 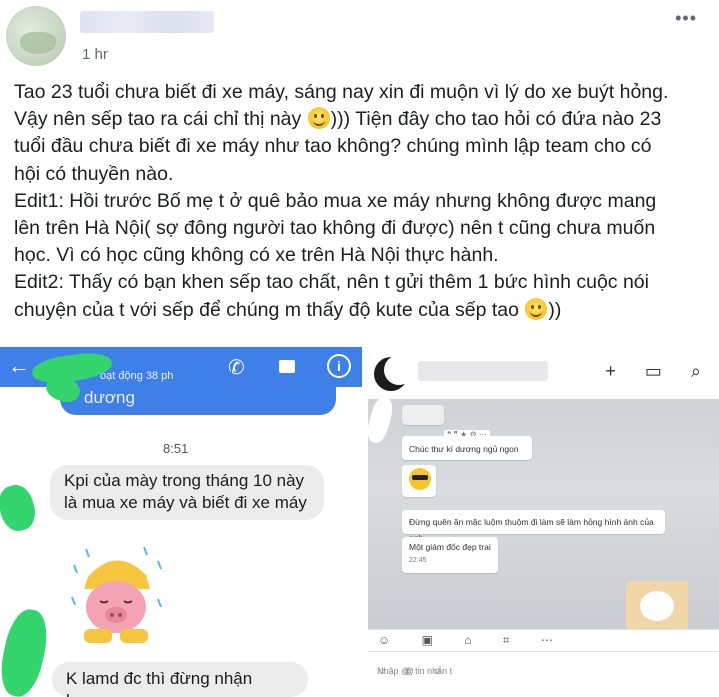 I want to click on redacted-label, so click(x=423, y=415).